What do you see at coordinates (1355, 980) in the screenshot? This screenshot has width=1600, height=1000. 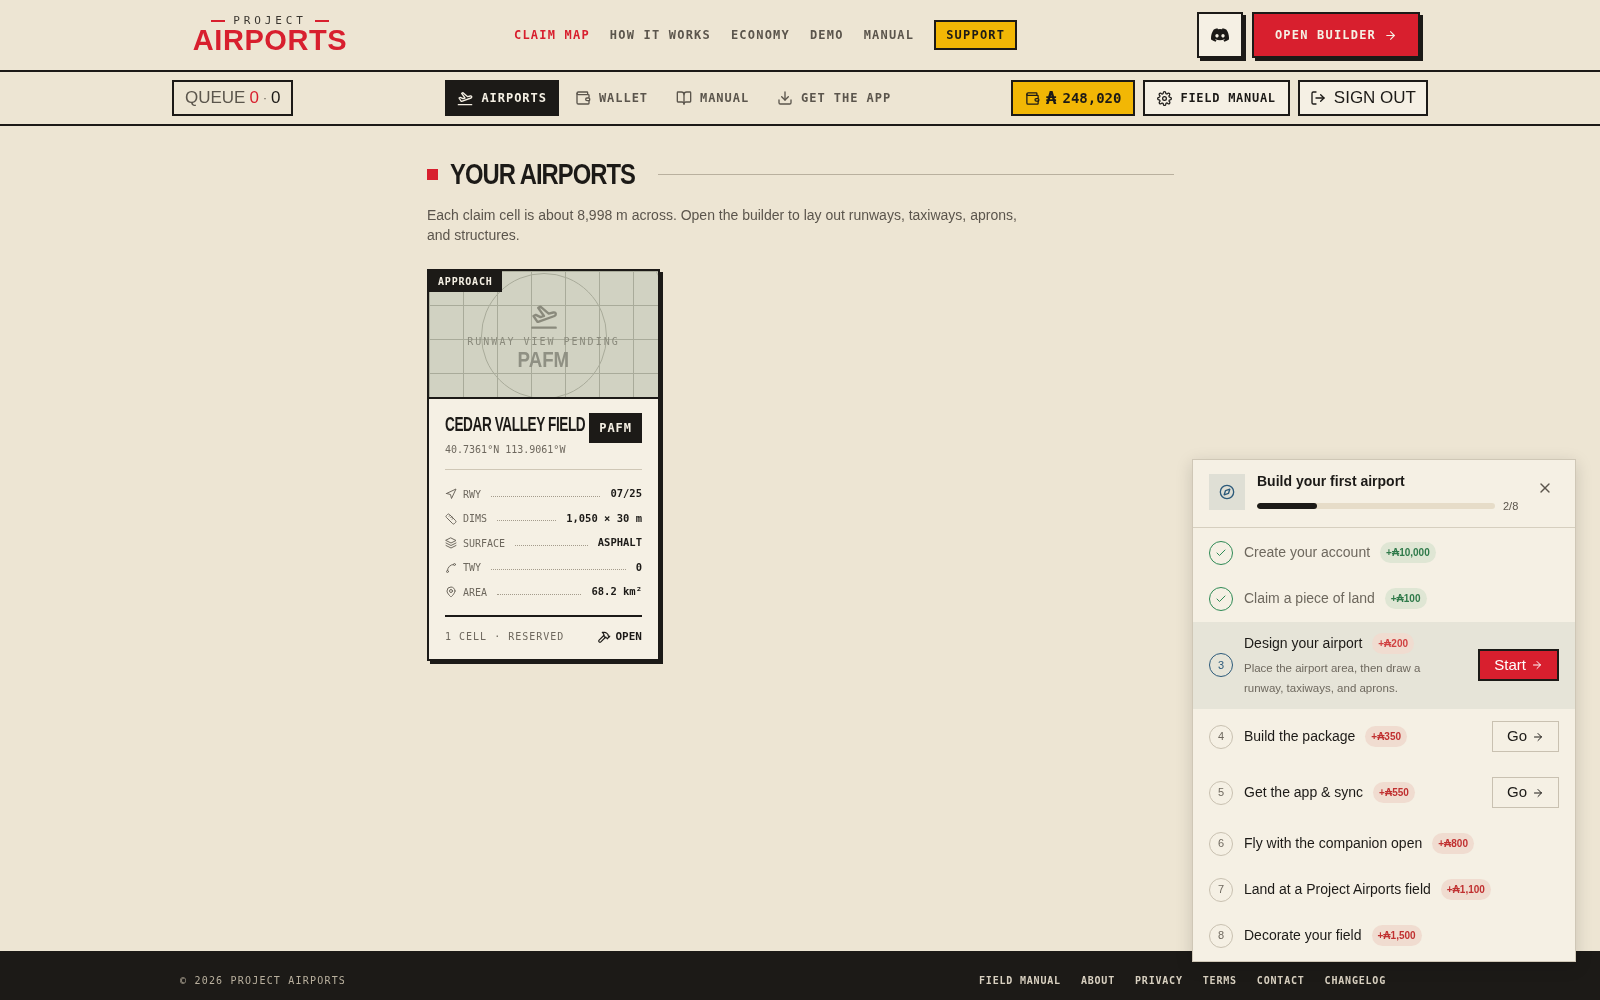 I see `footer-link: CHANGELOG` at bounding box center [1355, 980].